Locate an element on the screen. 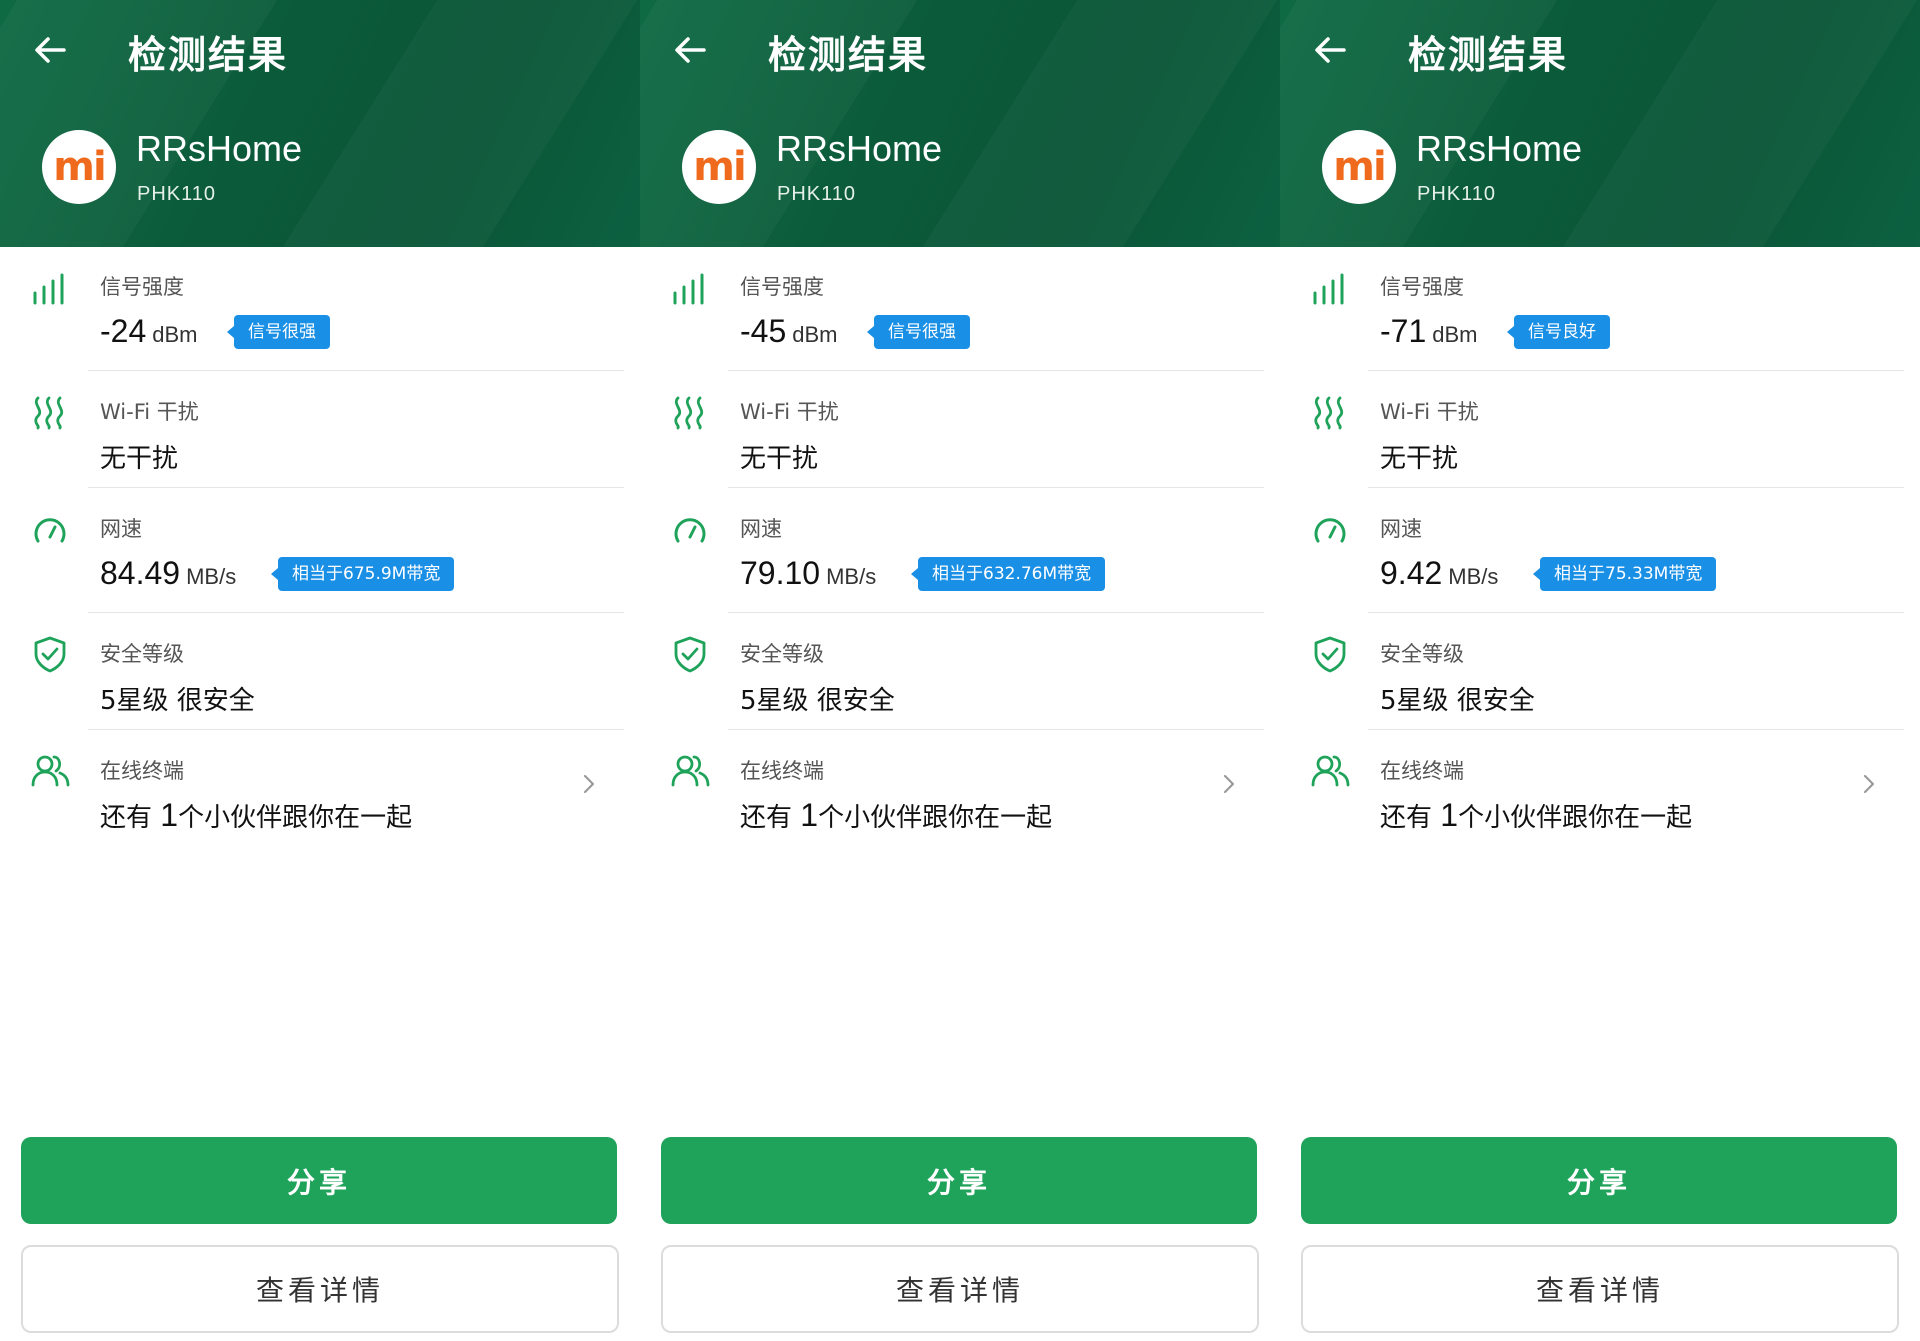 The width and height of the screenshot is (1920, 1341). signal-value: -45 dBm is located at coordinates (789, 331).